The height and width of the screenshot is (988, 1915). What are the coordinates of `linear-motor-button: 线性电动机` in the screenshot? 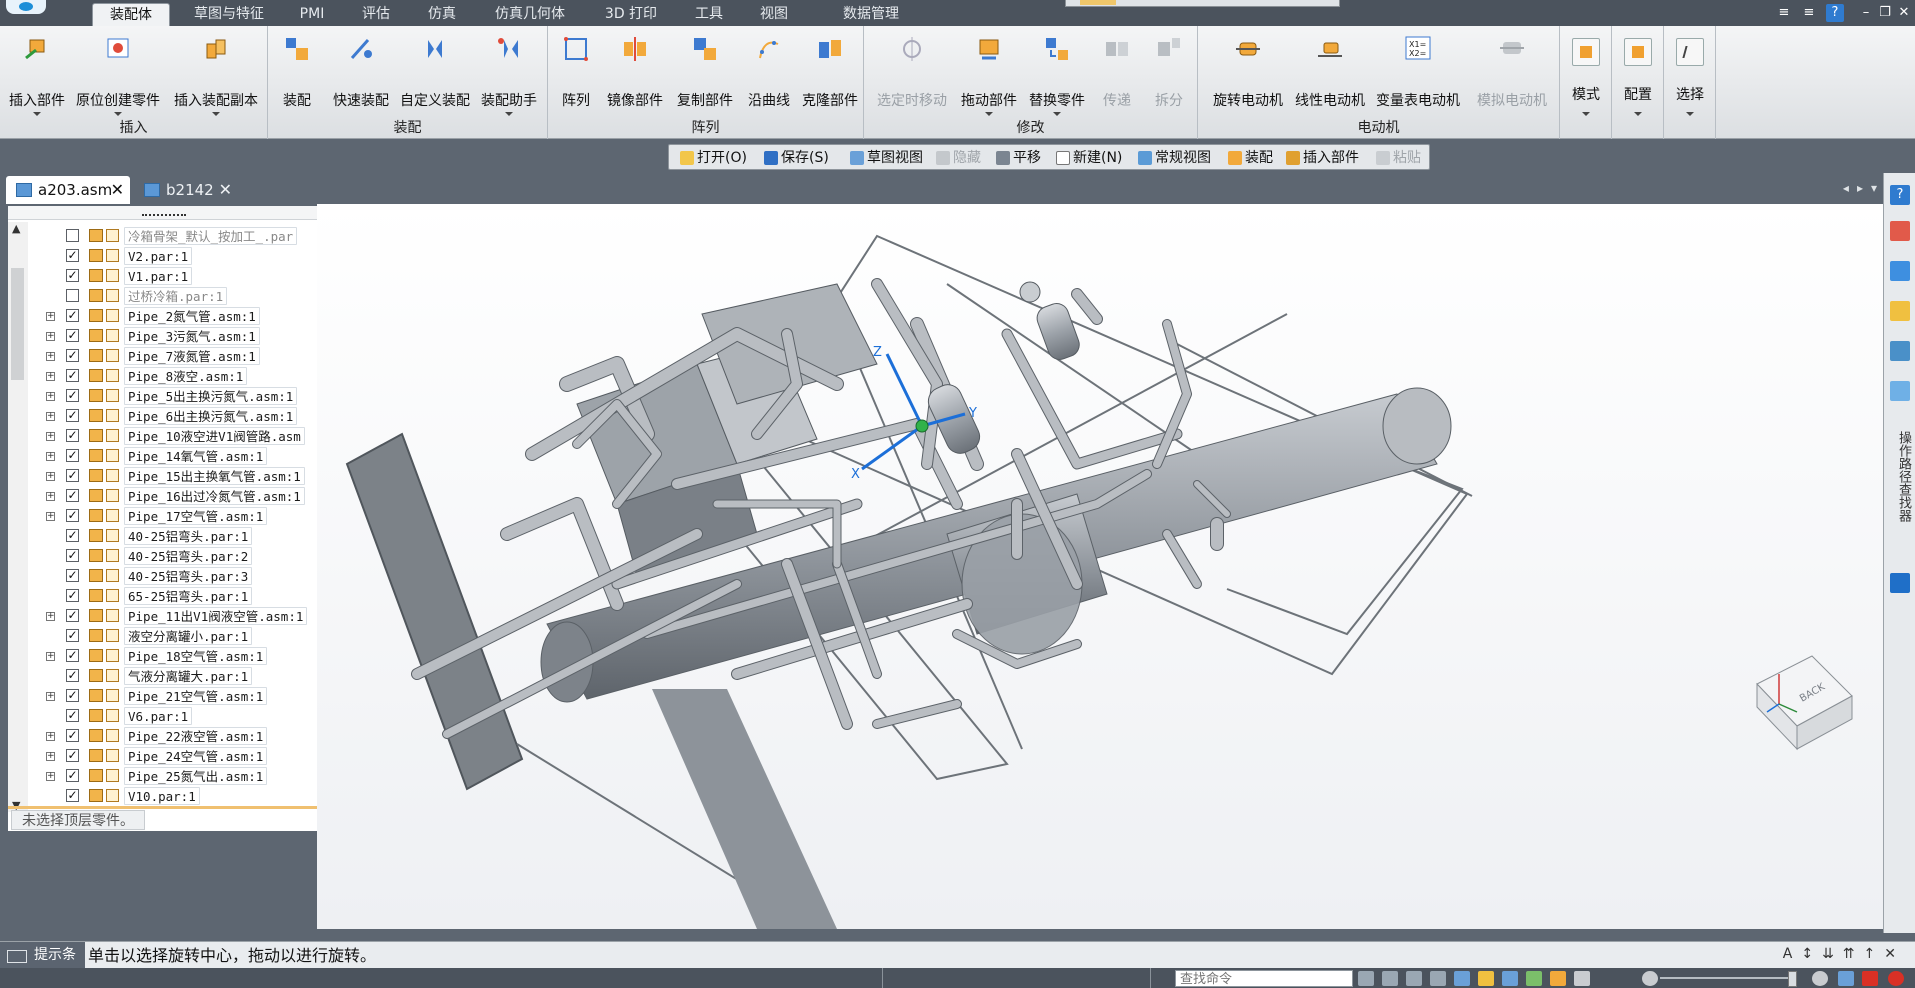 It's located at (1330, 73).